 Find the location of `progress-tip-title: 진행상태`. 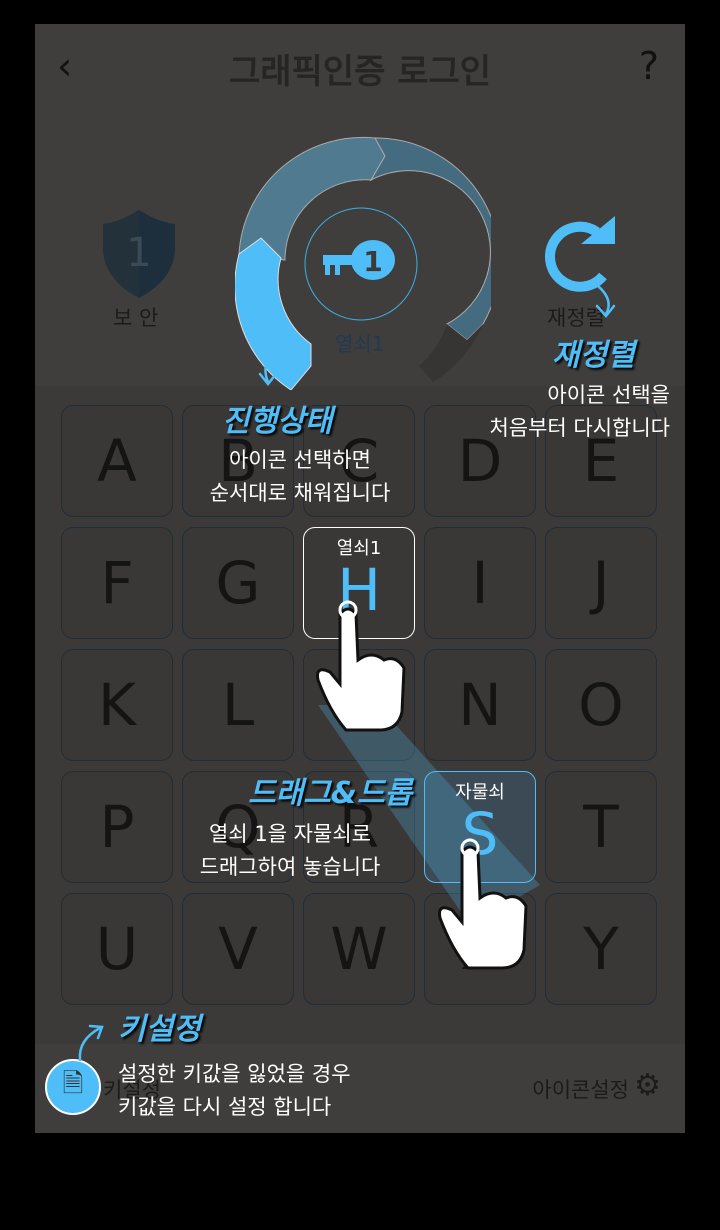

progress-tip-title: 진행상태 is located at coordinates (277, 421).